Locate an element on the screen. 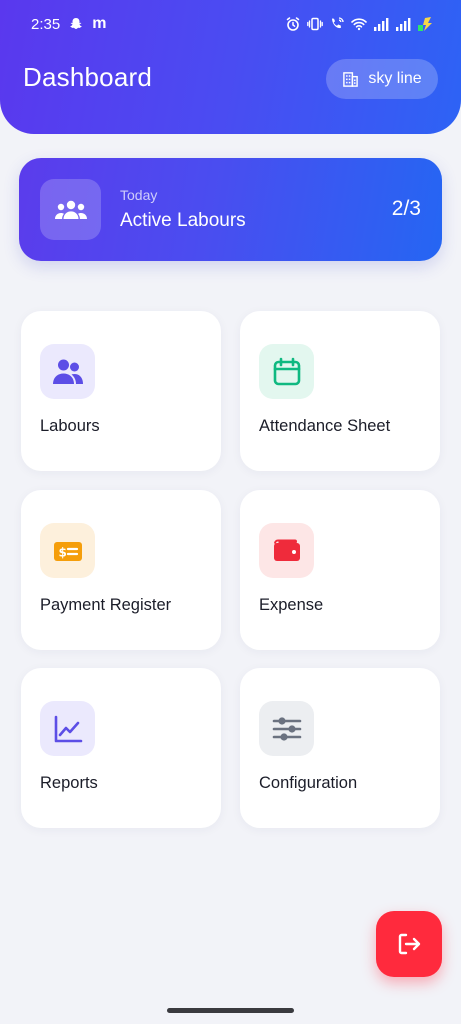 The height and width of the screenshot is (1024, 461). calendar-icon is located at coordinates (286, 371).